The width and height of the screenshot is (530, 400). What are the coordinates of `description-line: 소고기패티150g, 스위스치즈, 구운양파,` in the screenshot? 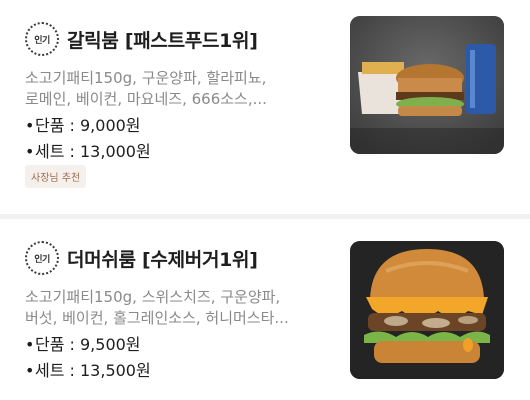 It's located at (153, 297).